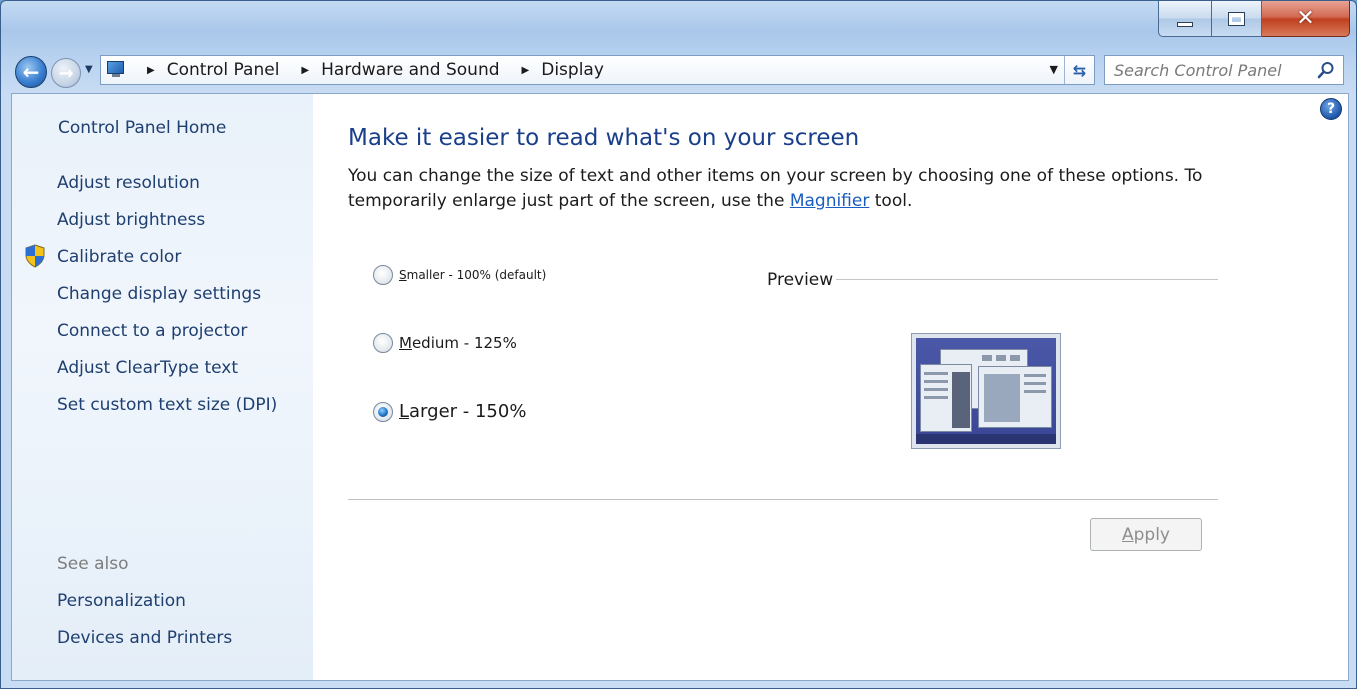 The width and height of the screenshot is (1357, 689). I want to click on breadcrumb-control-panel: Control Panel, so click(223, 70).